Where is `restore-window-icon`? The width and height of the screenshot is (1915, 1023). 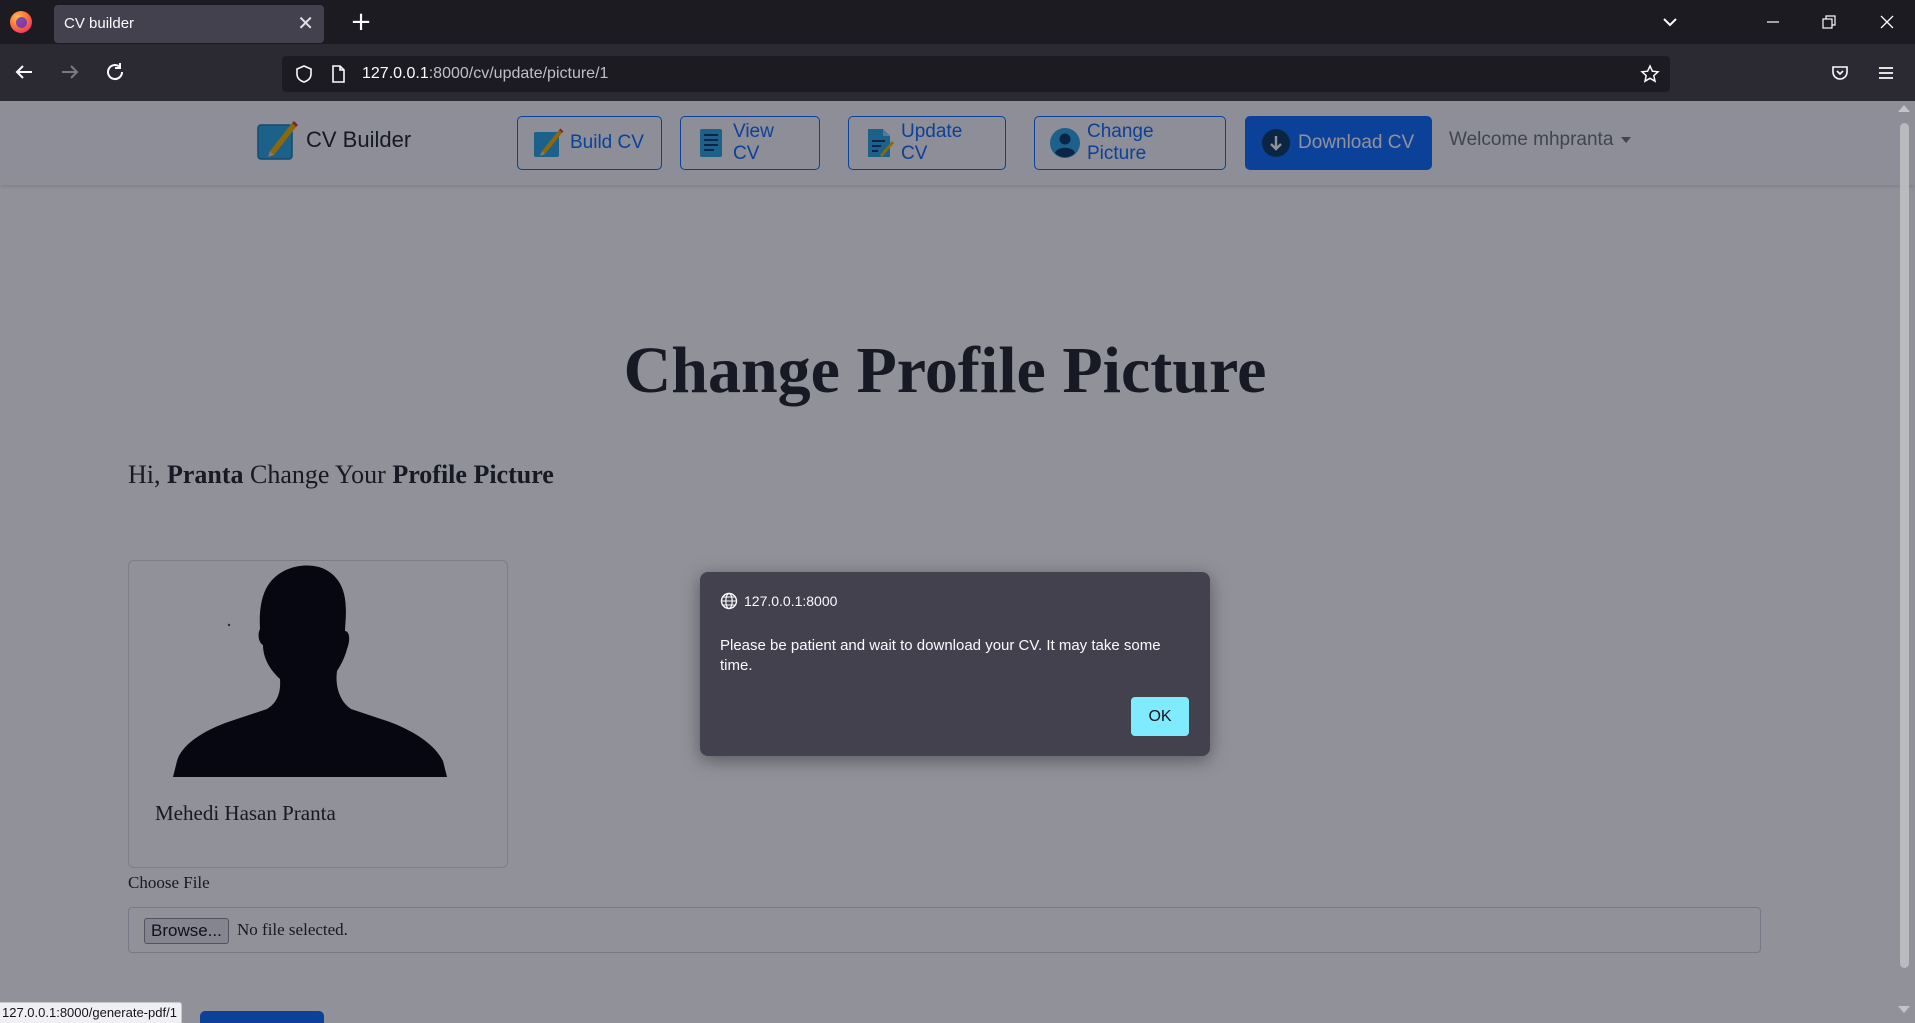
restore-window-icon is located at coordinates (1829, 22).